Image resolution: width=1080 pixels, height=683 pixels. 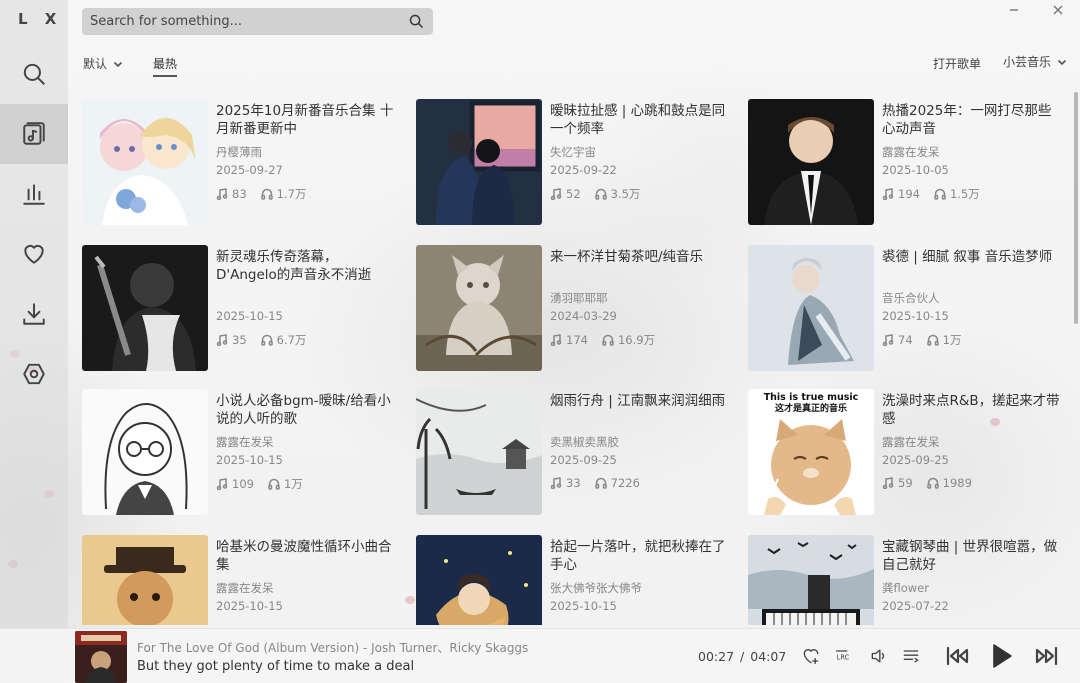 What do you see at coordinates (1076, 208) in the screenshot?
I see `scrollbar` at bounding box center [1076, 208].